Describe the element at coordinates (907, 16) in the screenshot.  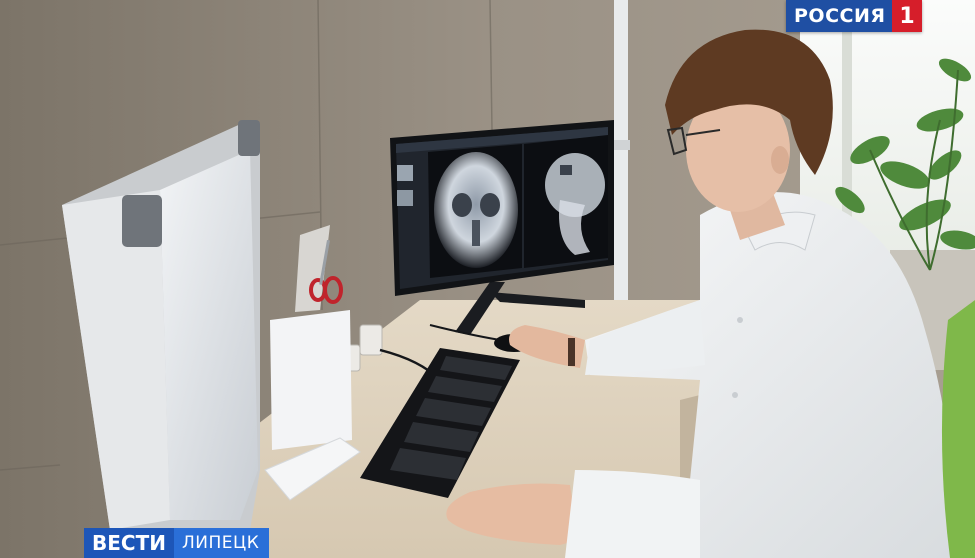
I see `channel-logo-number: 1` at that location.